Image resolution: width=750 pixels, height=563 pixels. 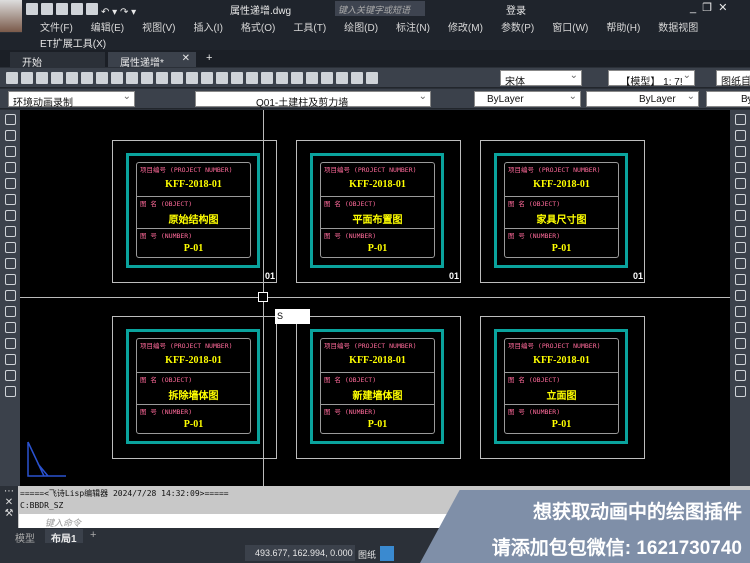 I want to click on color-select: ByLayer, so click(x=527, y=99).